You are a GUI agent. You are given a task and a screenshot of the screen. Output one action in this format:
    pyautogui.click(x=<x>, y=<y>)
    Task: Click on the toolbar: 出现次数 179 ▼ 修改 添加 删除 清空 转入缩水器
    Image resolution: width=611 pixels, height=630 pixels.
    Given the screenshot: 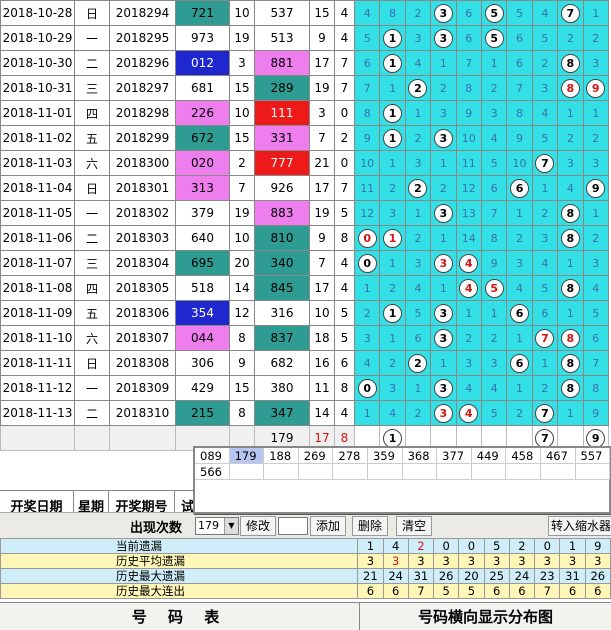 What is the action you would take?
    pyautogui.click(x=305, y=525)
    